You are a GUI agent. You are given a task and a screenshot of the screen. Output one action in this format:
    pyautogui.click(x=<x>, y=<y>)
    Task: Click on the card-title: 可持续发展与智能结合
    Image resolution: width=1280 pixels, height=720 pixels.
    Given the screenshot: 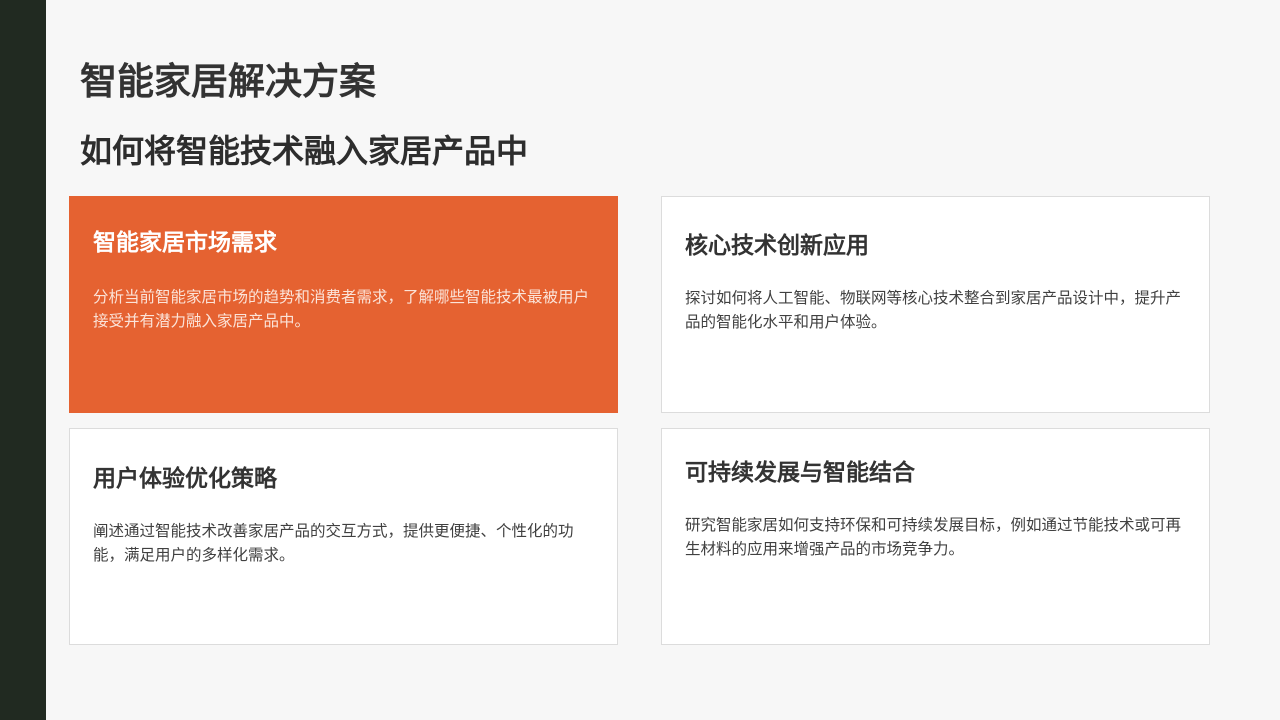 What is the action you would take?
    pyautogui.click(x=800, y=473)
    